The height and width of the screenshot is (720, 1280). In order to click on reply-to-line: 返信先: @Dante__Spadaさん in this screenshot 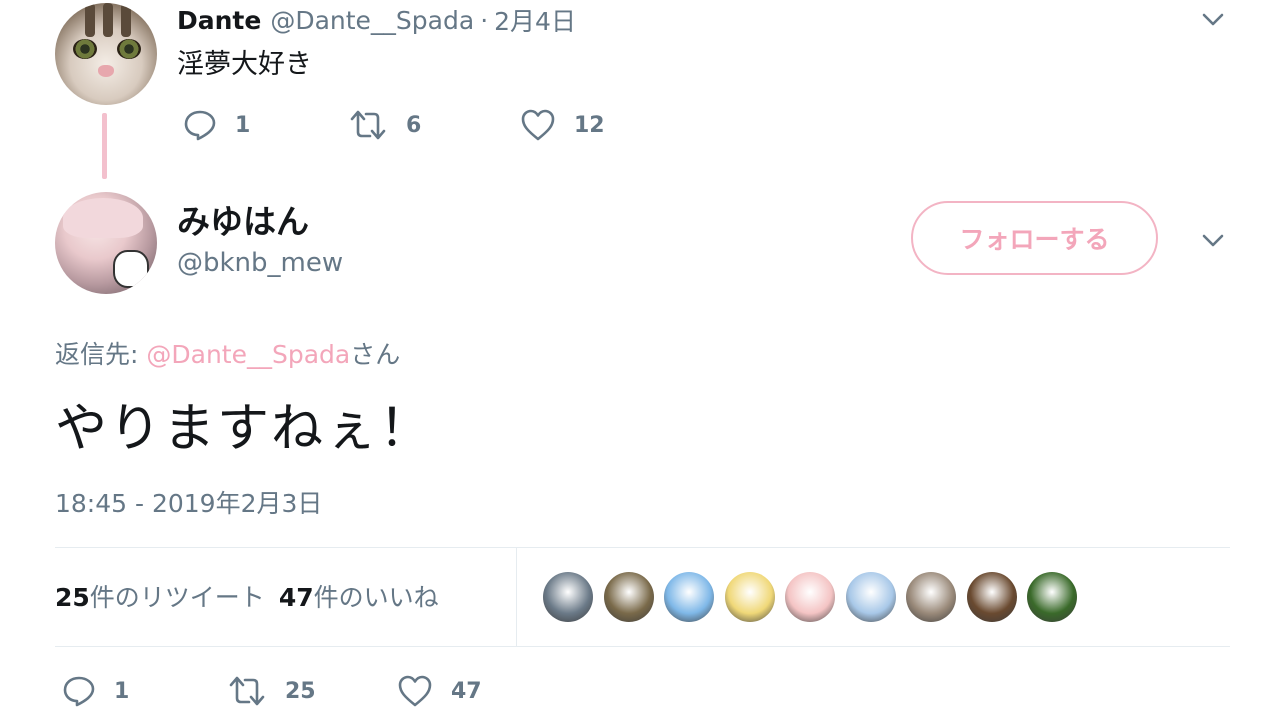, I will do `click(227, 353)`.